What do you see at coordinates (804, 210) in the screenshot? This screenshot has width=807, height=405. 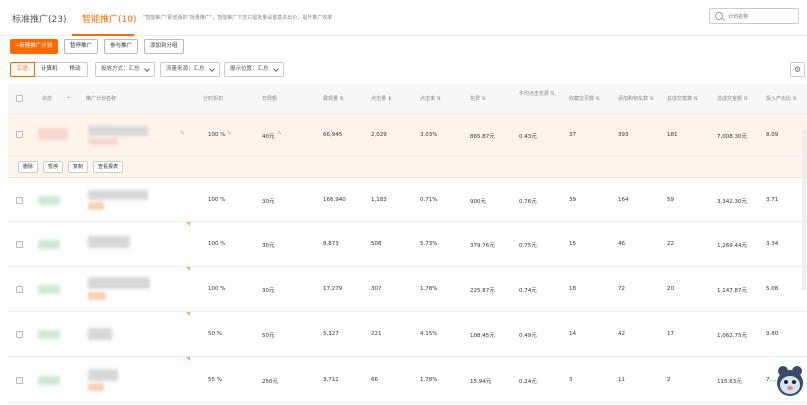 I see `vertical-scrollbar` at bounding box center [804, 210].